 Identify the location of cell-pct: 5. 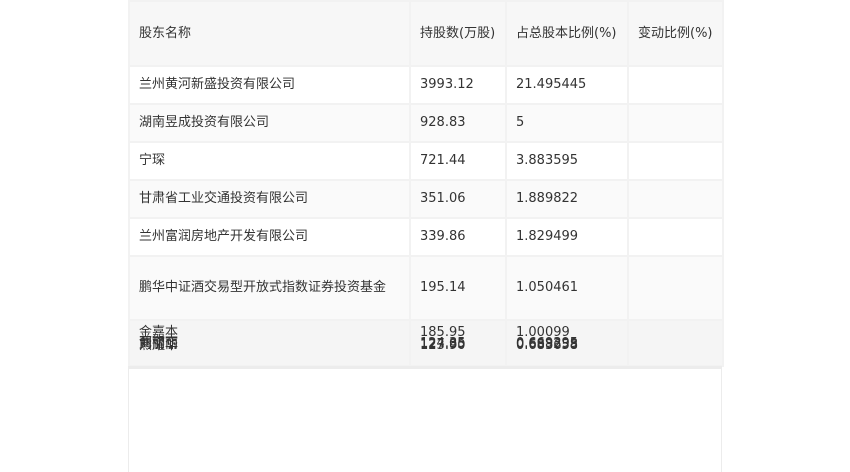
(567, 123).